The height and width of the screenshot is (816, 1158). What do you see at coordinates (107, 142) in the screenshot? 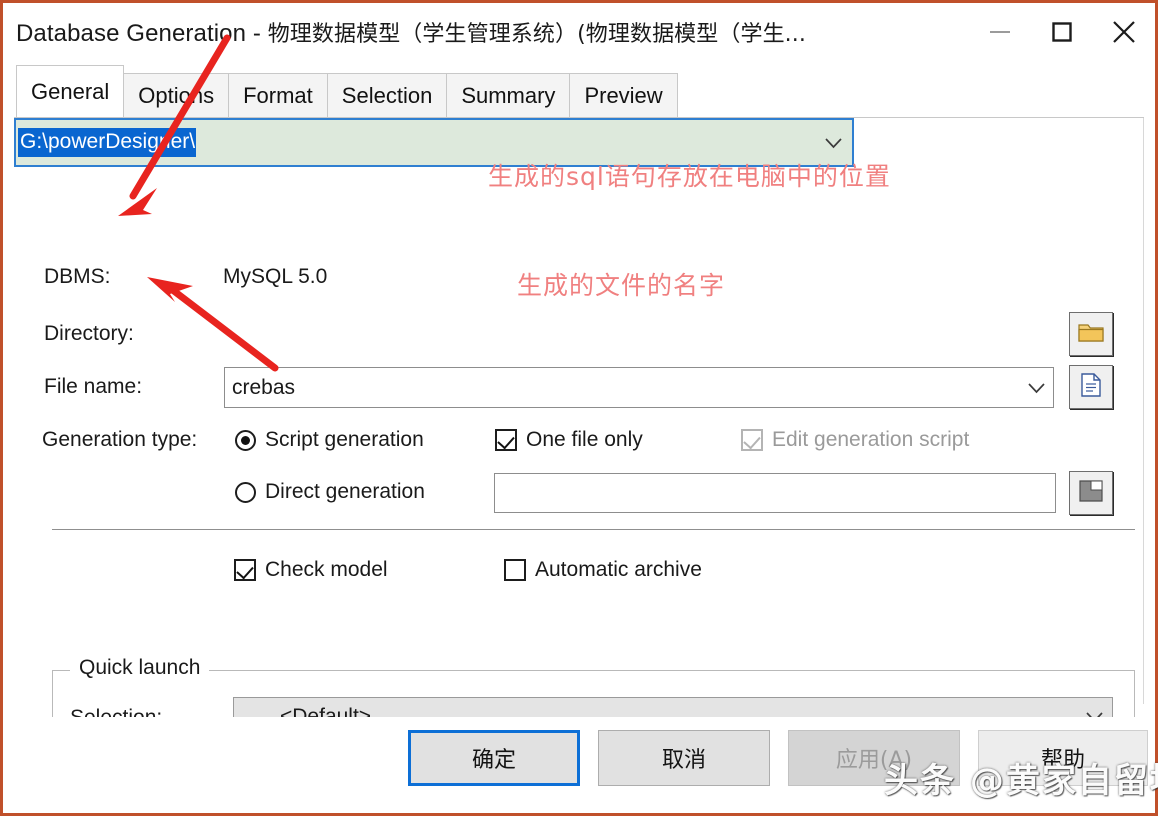
I see `directory-value: G:\powerDesigner\` at bounding box center [107, 142].